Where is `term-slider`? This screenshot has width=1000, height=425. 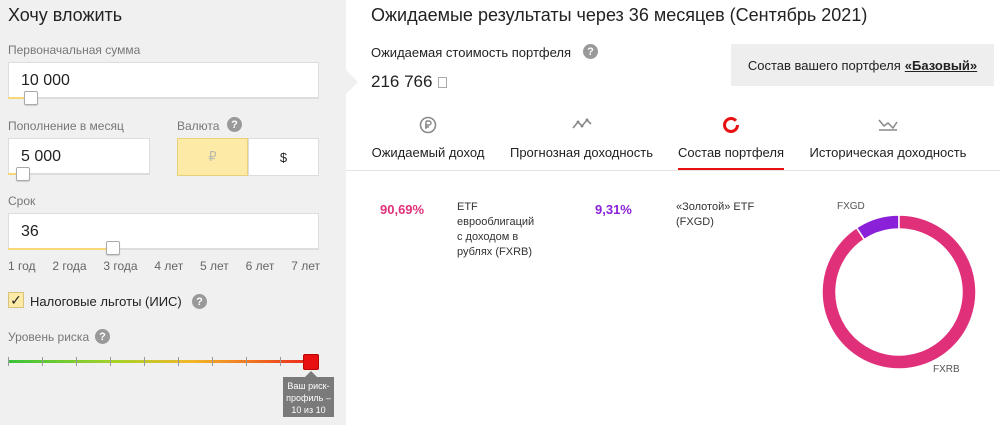
term-slider is located at coordinates (163, 249).